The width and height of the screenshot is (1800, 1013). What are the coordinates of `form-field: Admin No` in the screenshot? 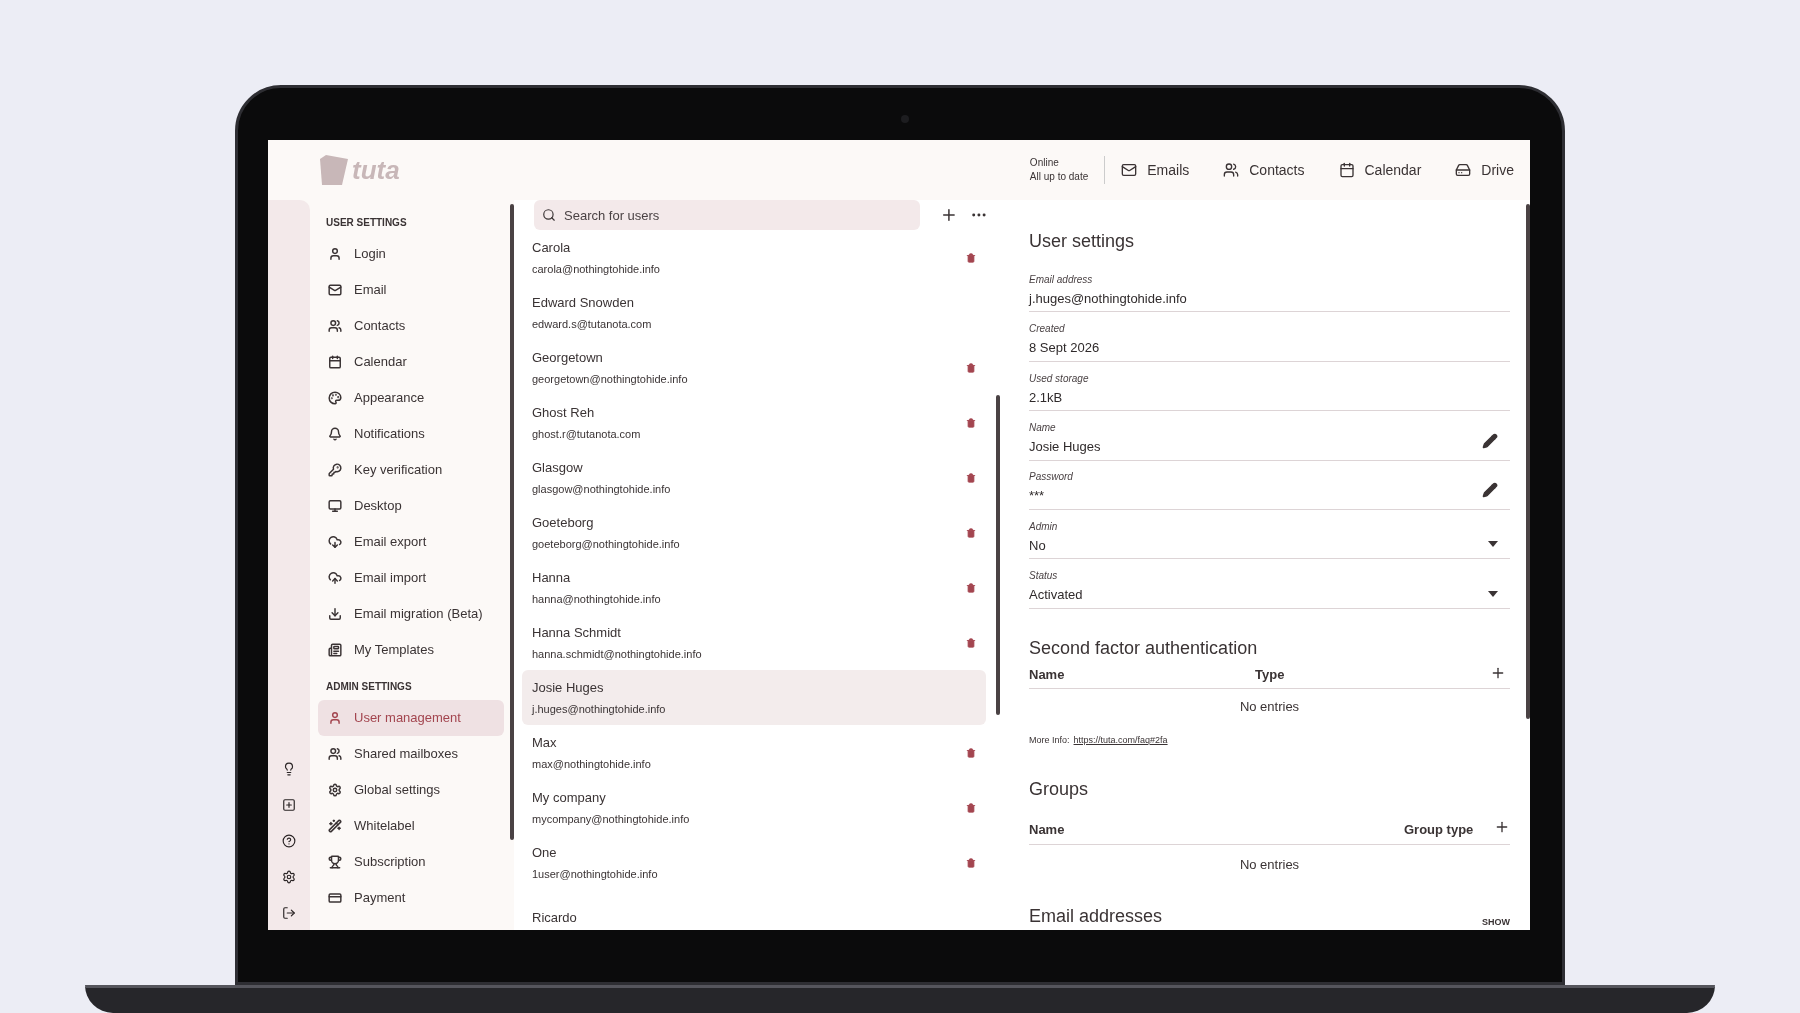 It's located at (1269, 534).